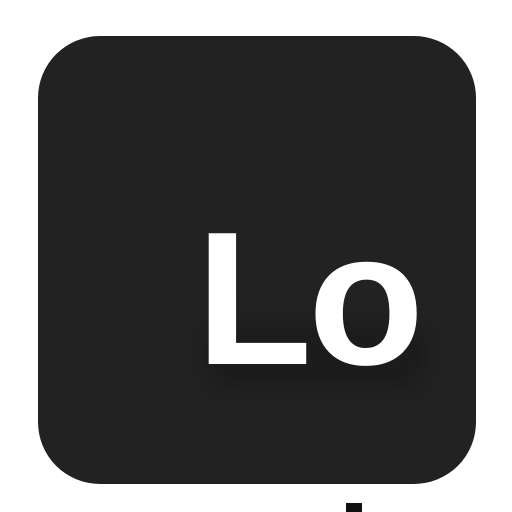 This screenshot has height=512, width=512. What do you see at coordinates (354, 507) in the screenshot?
I see `cropped-text-fragment` at bounding box center [354, 507].